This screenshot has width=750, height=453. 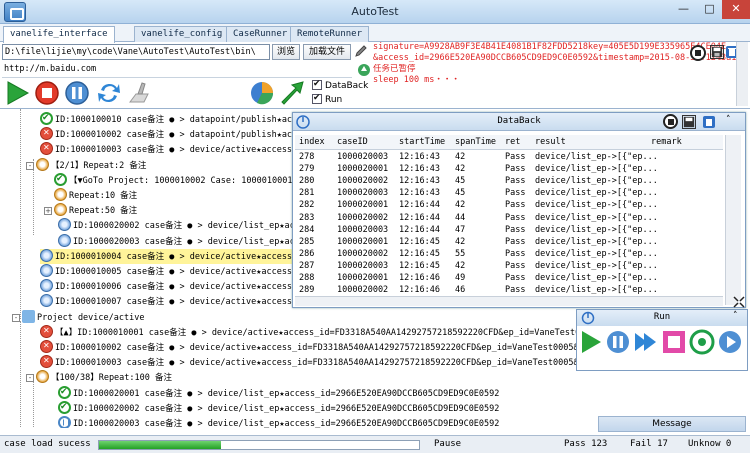 I want to click on export-arrow-icon, so click(x=292, y=93).